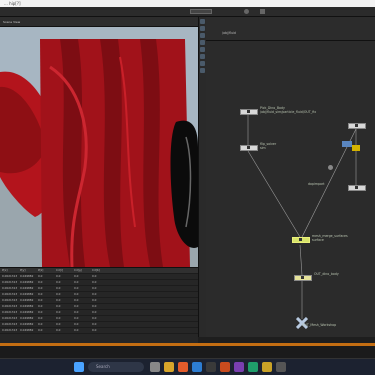 The image size is (375, 375). What do you see at coordinates (63, 270) in the screenshot?
I see `column-header: Cd[r]` at bounding box center [63, 270].